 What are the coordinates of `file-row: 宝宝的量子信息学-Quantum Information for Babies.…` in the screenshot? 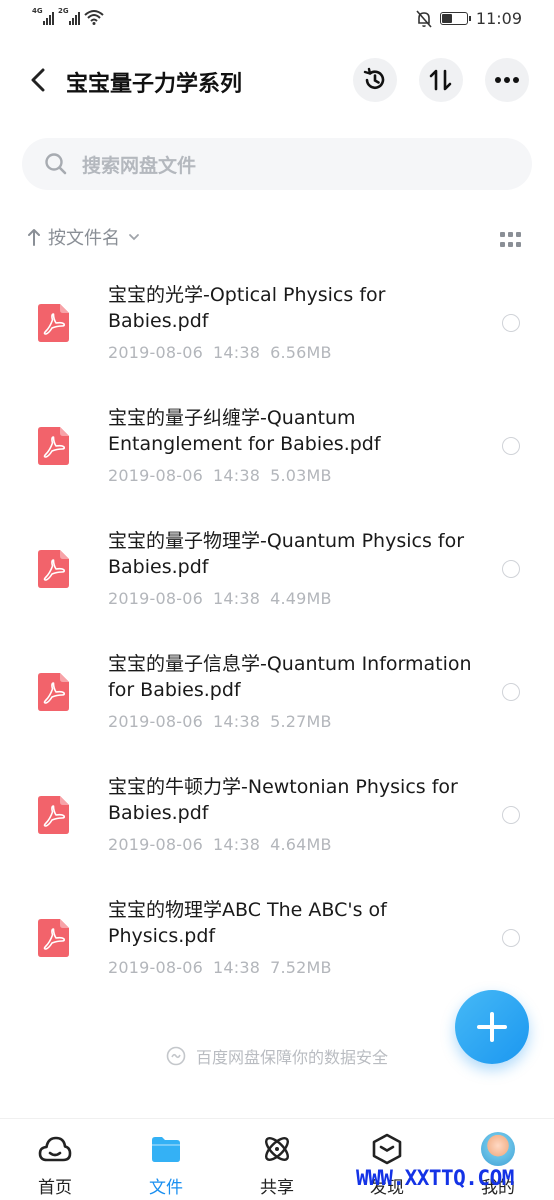 It's located at (277, 698).